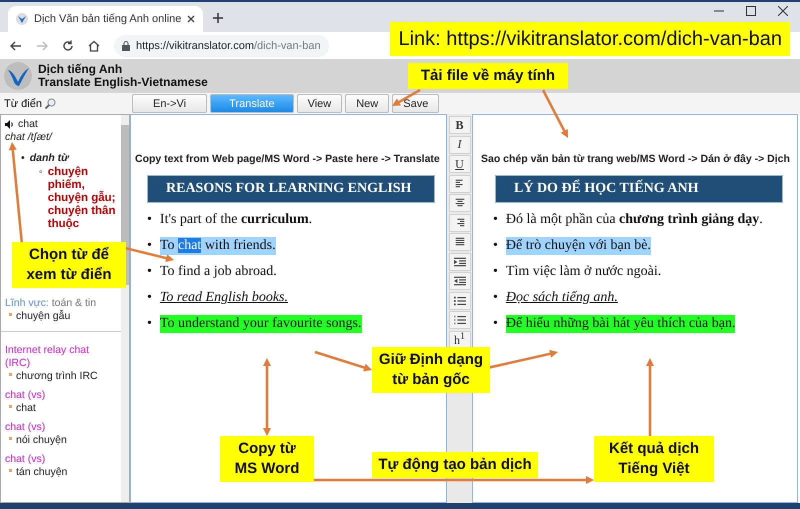 This screenshot has width=800, height=509. What do you see at coordinates (28, 124) in the screenshot?
I see `dictionary-word: chat` at bounding box center [28, 124].